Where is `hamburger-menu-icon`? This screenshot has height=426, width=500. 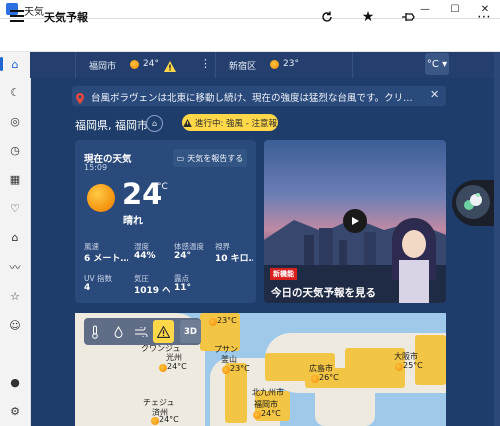 hamburger-menu-icon is located at coordinates (17, 16).